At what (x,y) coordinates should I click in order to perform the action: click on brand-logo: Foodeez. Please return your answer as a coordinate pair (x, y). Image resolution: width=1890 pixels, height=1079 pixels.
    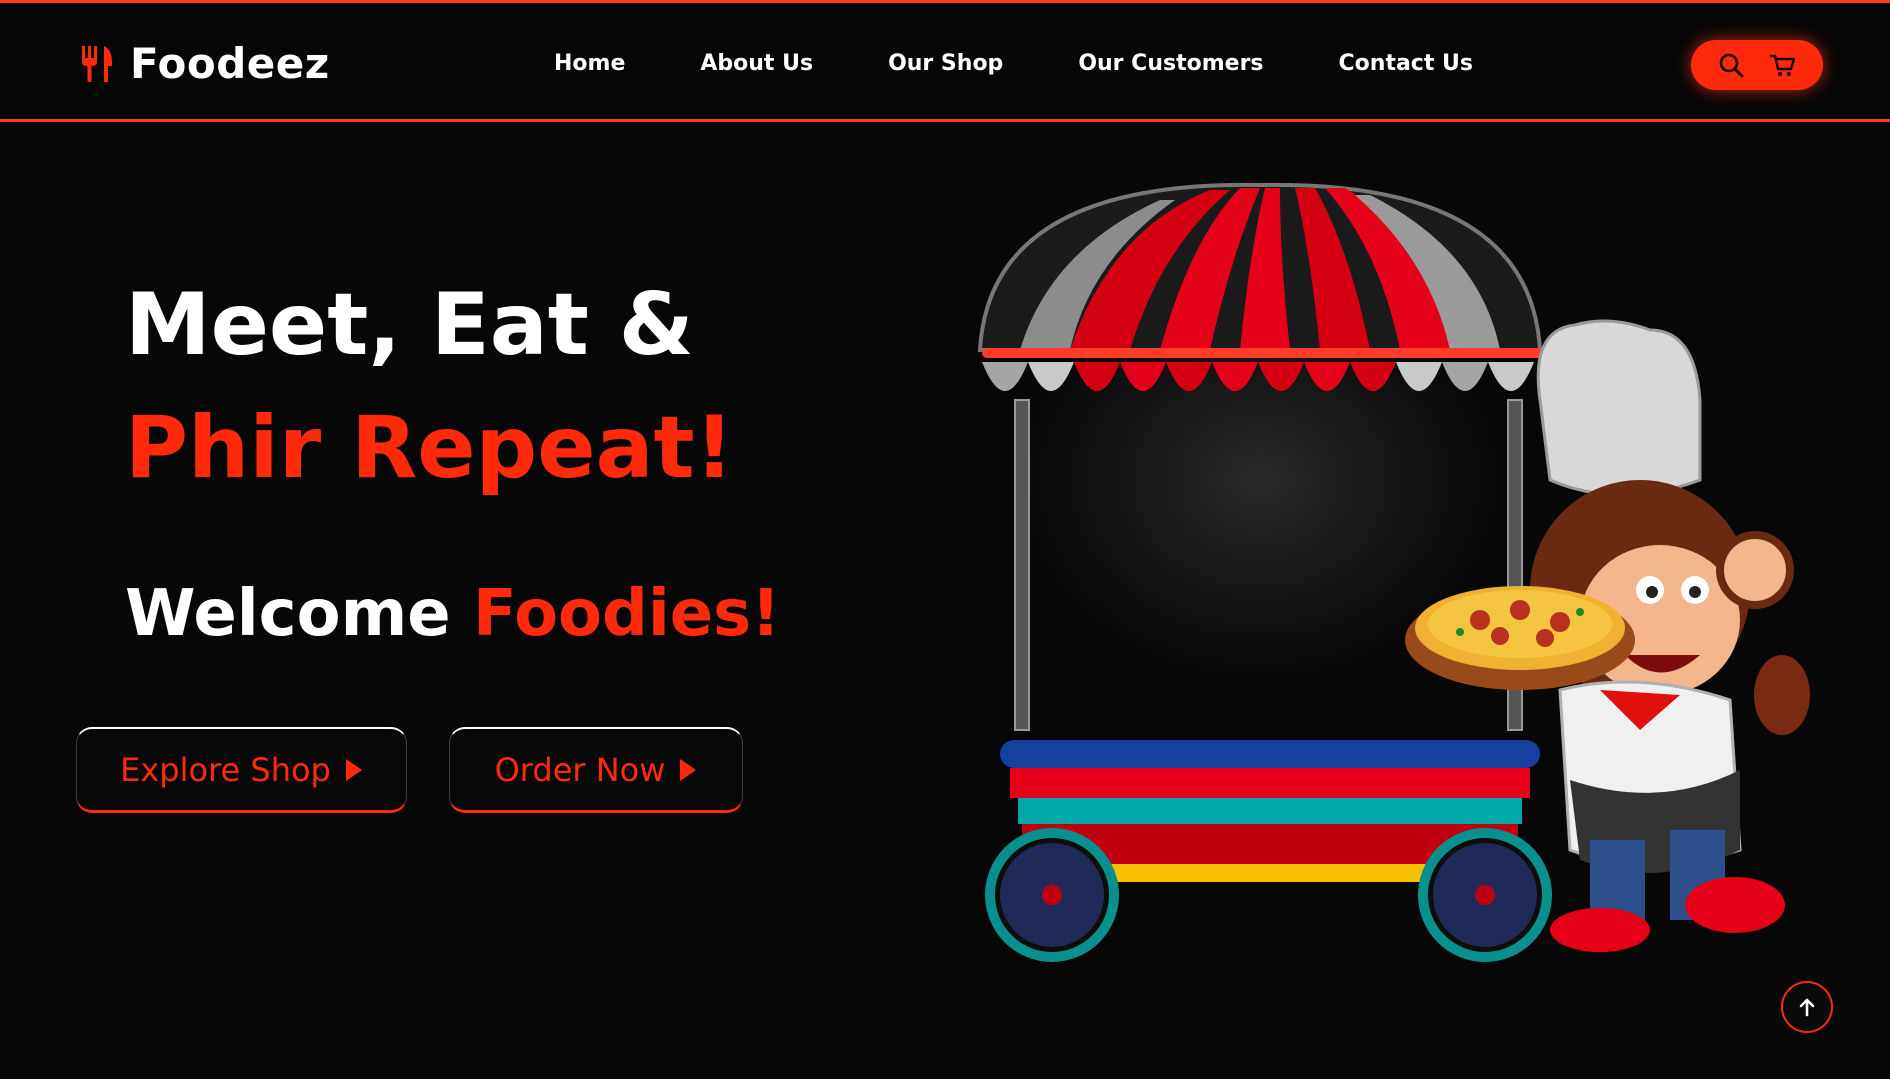
    Looking at the image, I should click on (205, 63).